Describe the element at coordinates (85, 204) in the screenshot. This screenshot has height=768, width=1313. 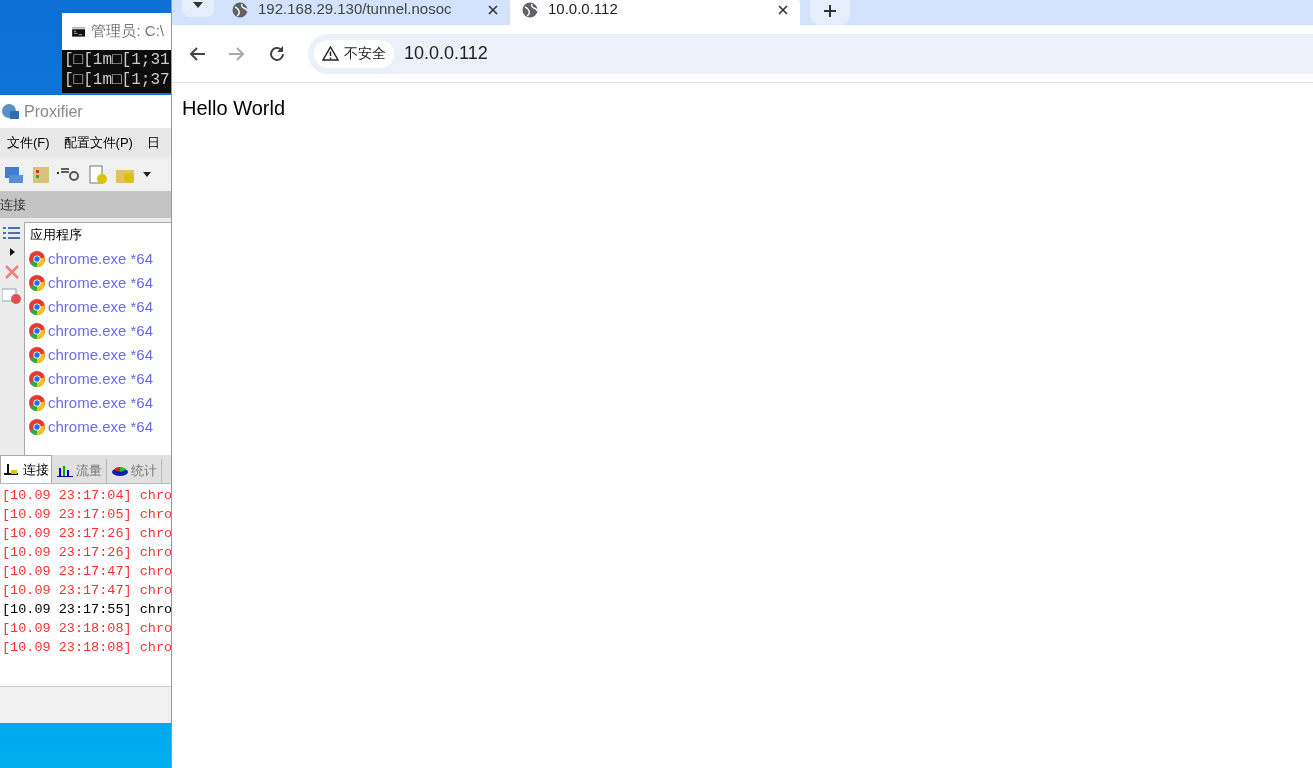
I see `section-header: 连接` at that location.